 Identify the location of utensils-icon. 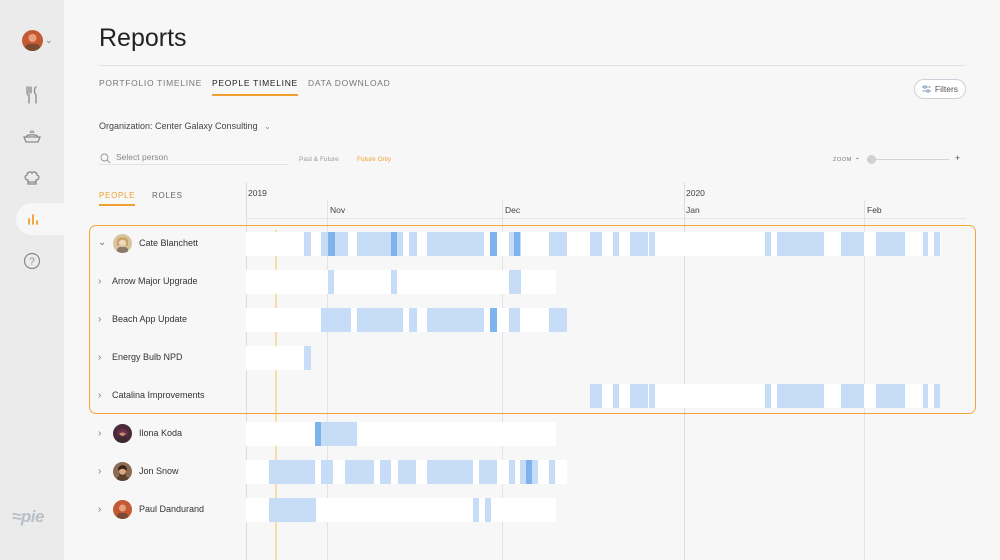
(32, 95).